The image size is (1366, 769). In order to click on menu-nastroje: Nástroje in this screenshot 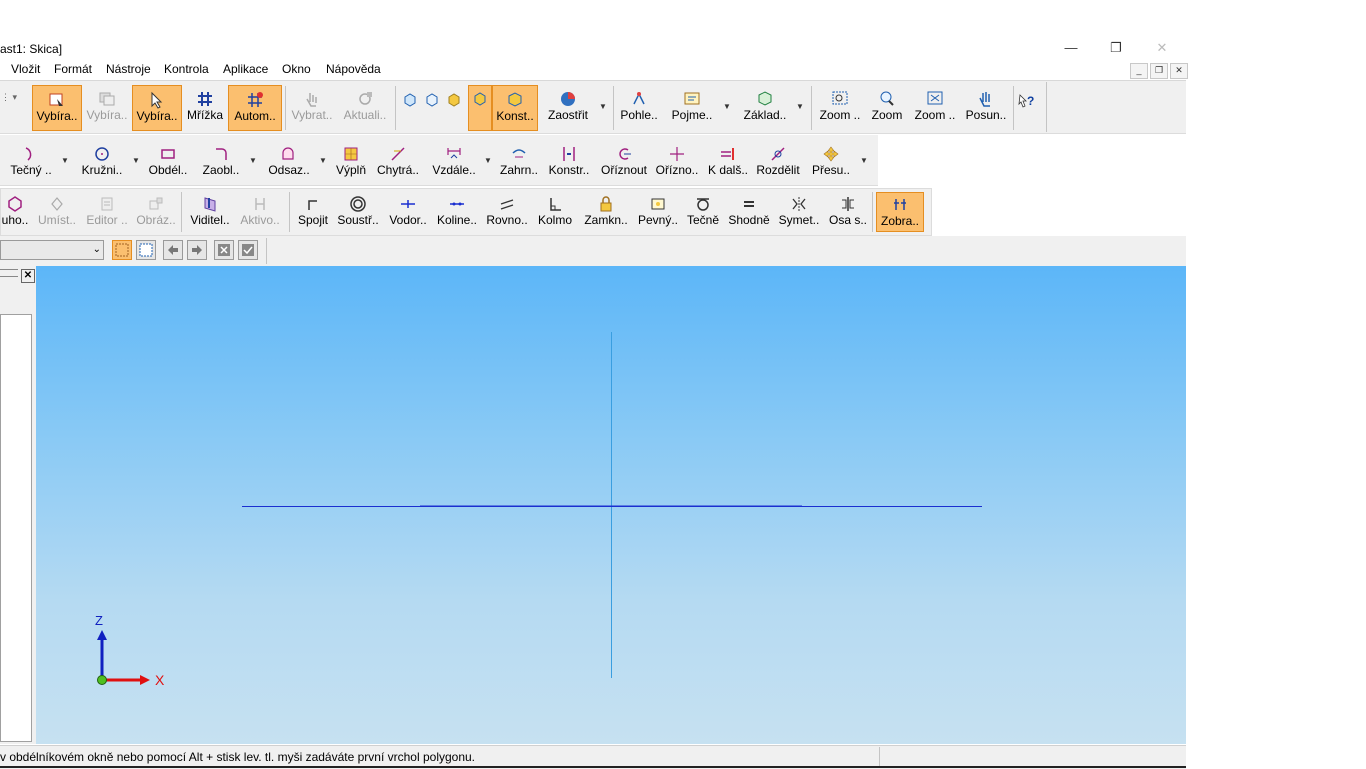, I will do `click(128, 69)`.